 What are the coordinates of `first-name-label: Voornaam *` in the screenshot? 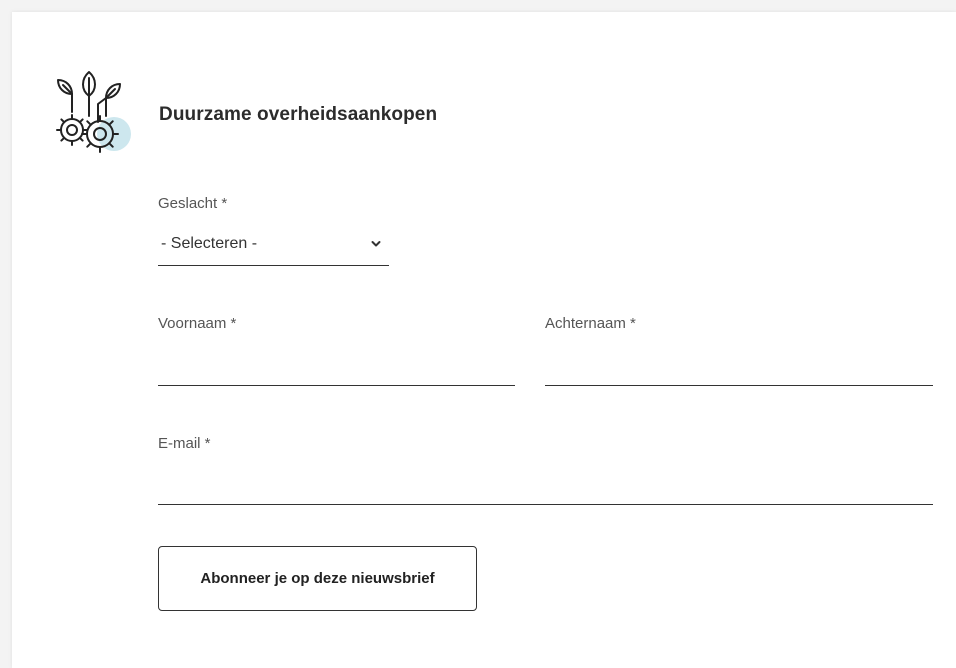 It's located at (197, 323).